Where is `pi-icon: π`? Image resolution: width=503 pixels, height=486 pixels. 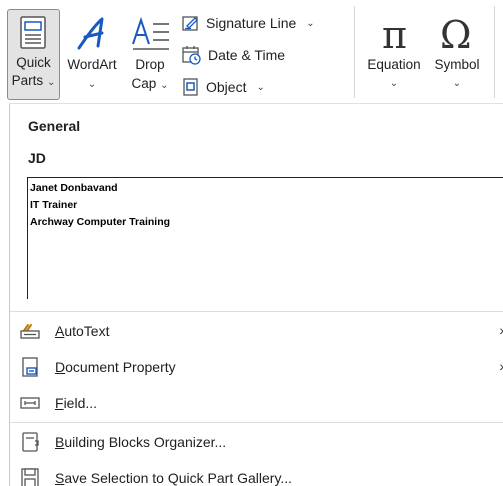 pi-icon: π is located at coordinates (394, 35).